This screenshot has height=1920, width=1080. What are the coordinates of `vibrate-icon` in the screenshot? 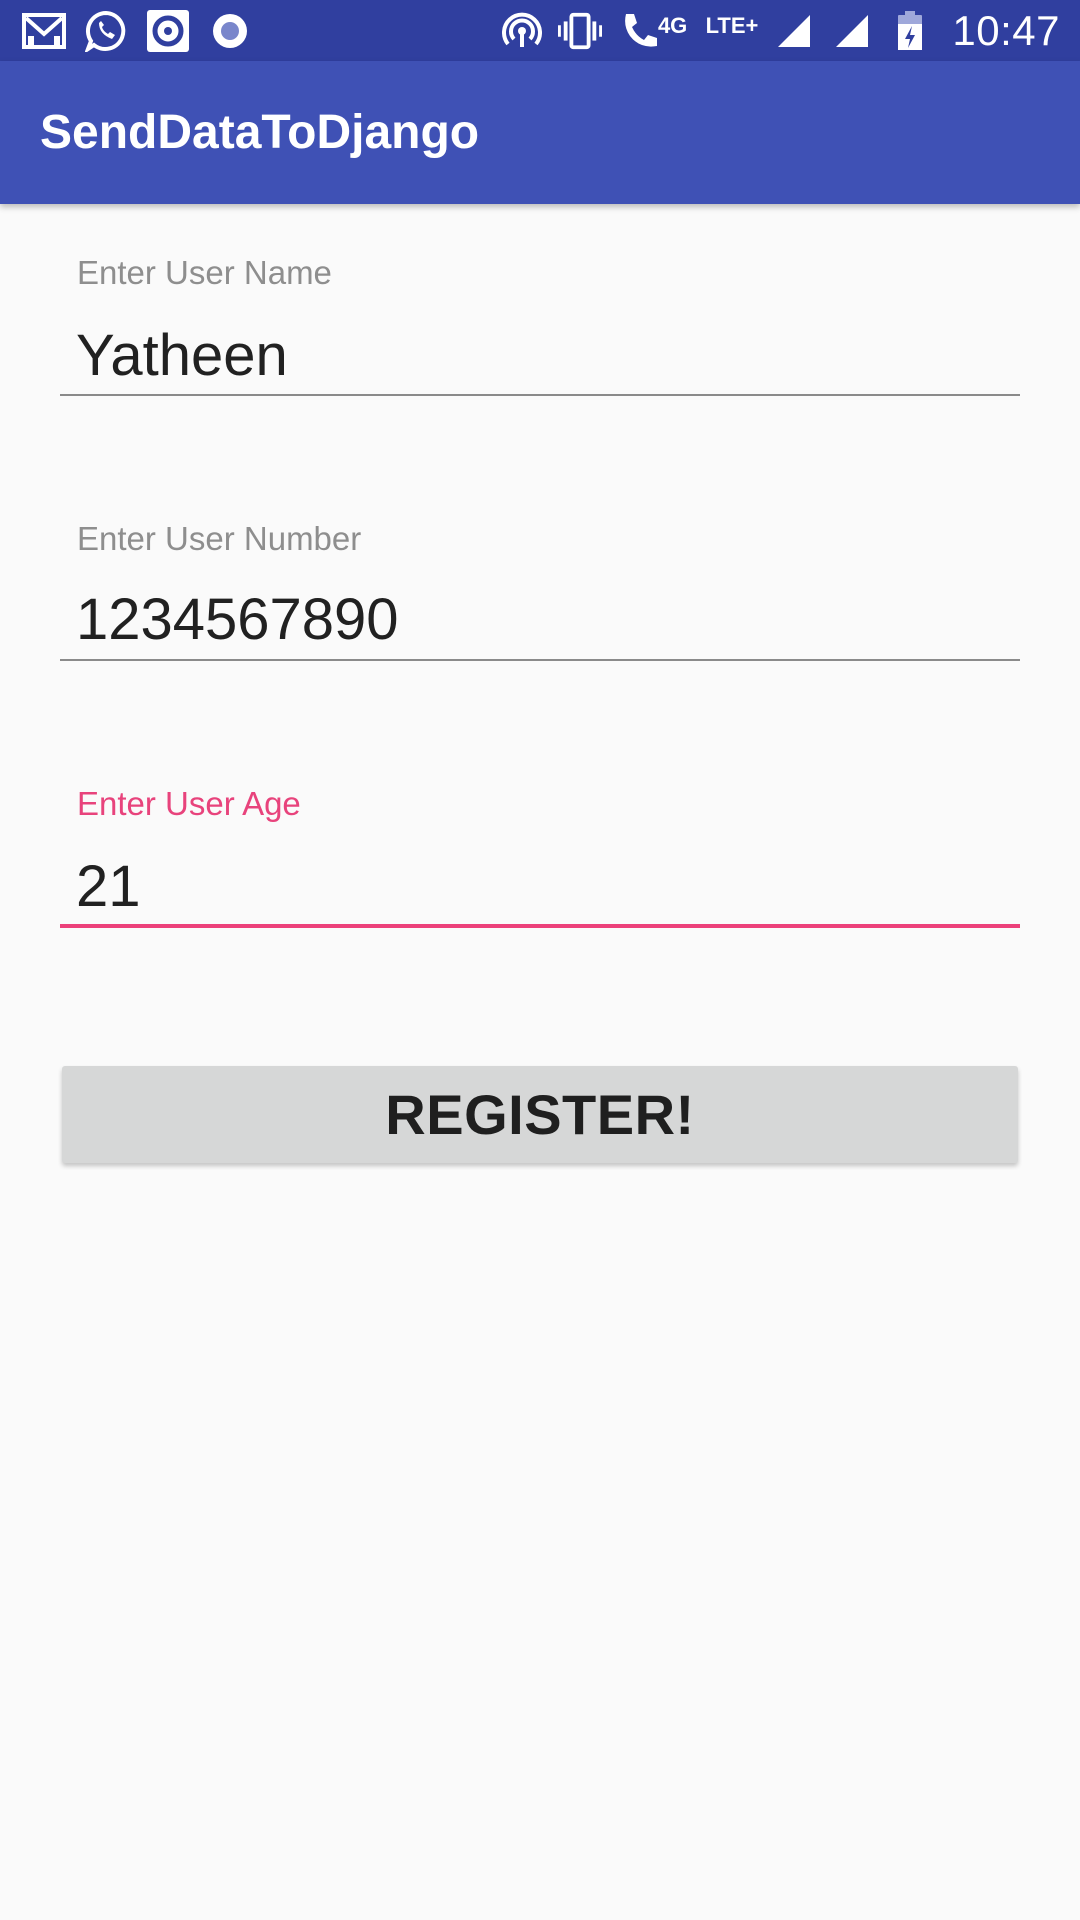 It's located at (579, 31).